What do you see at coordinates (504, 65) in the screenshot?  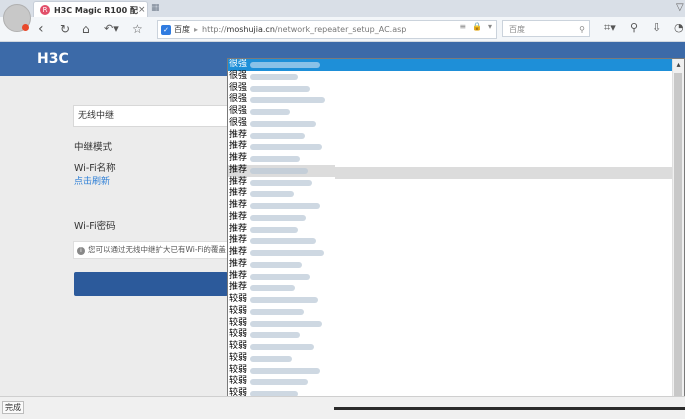 I see `selected-row-fill` at bounding box center [504, 65].